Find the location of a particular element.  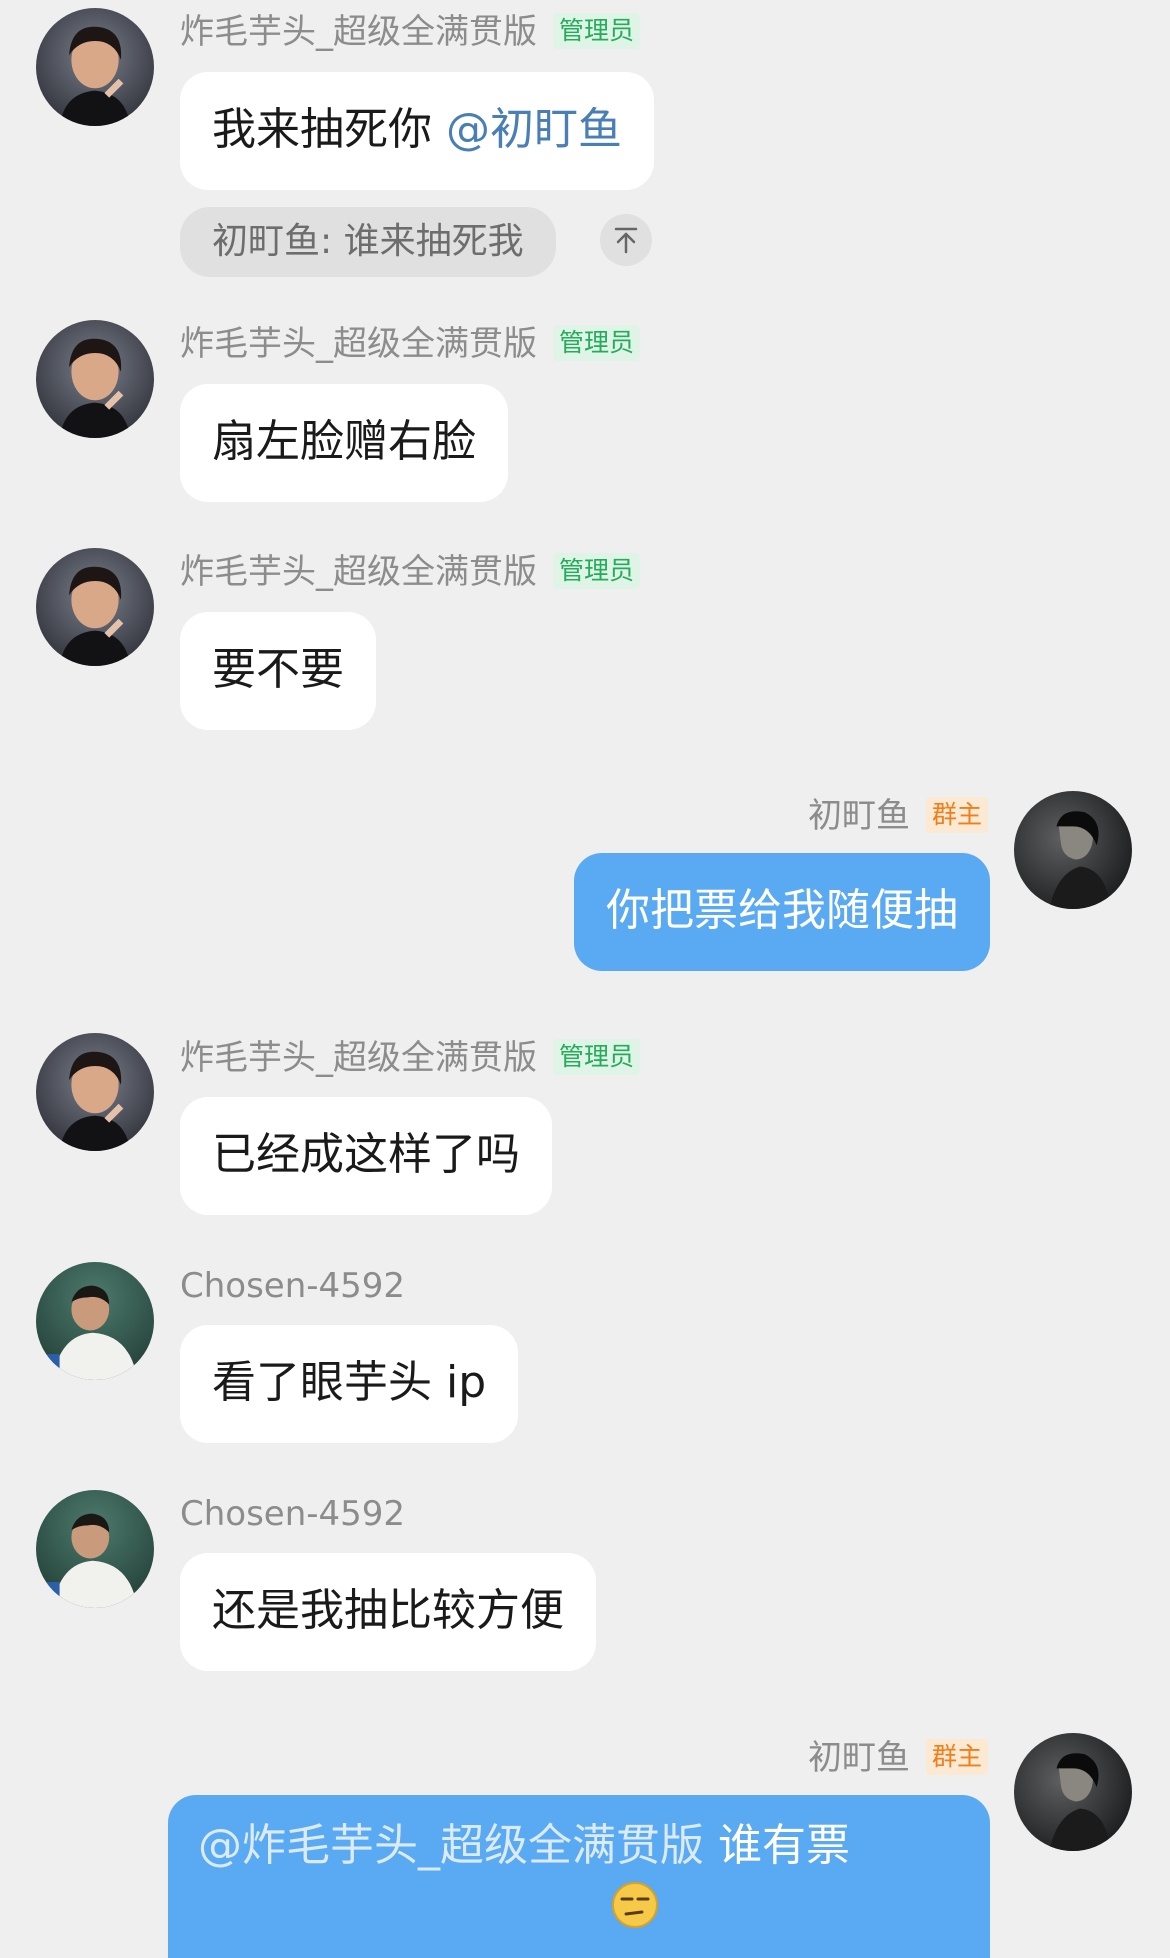

mention-link: @初盯鱼 is located at coordinates (534, 129).